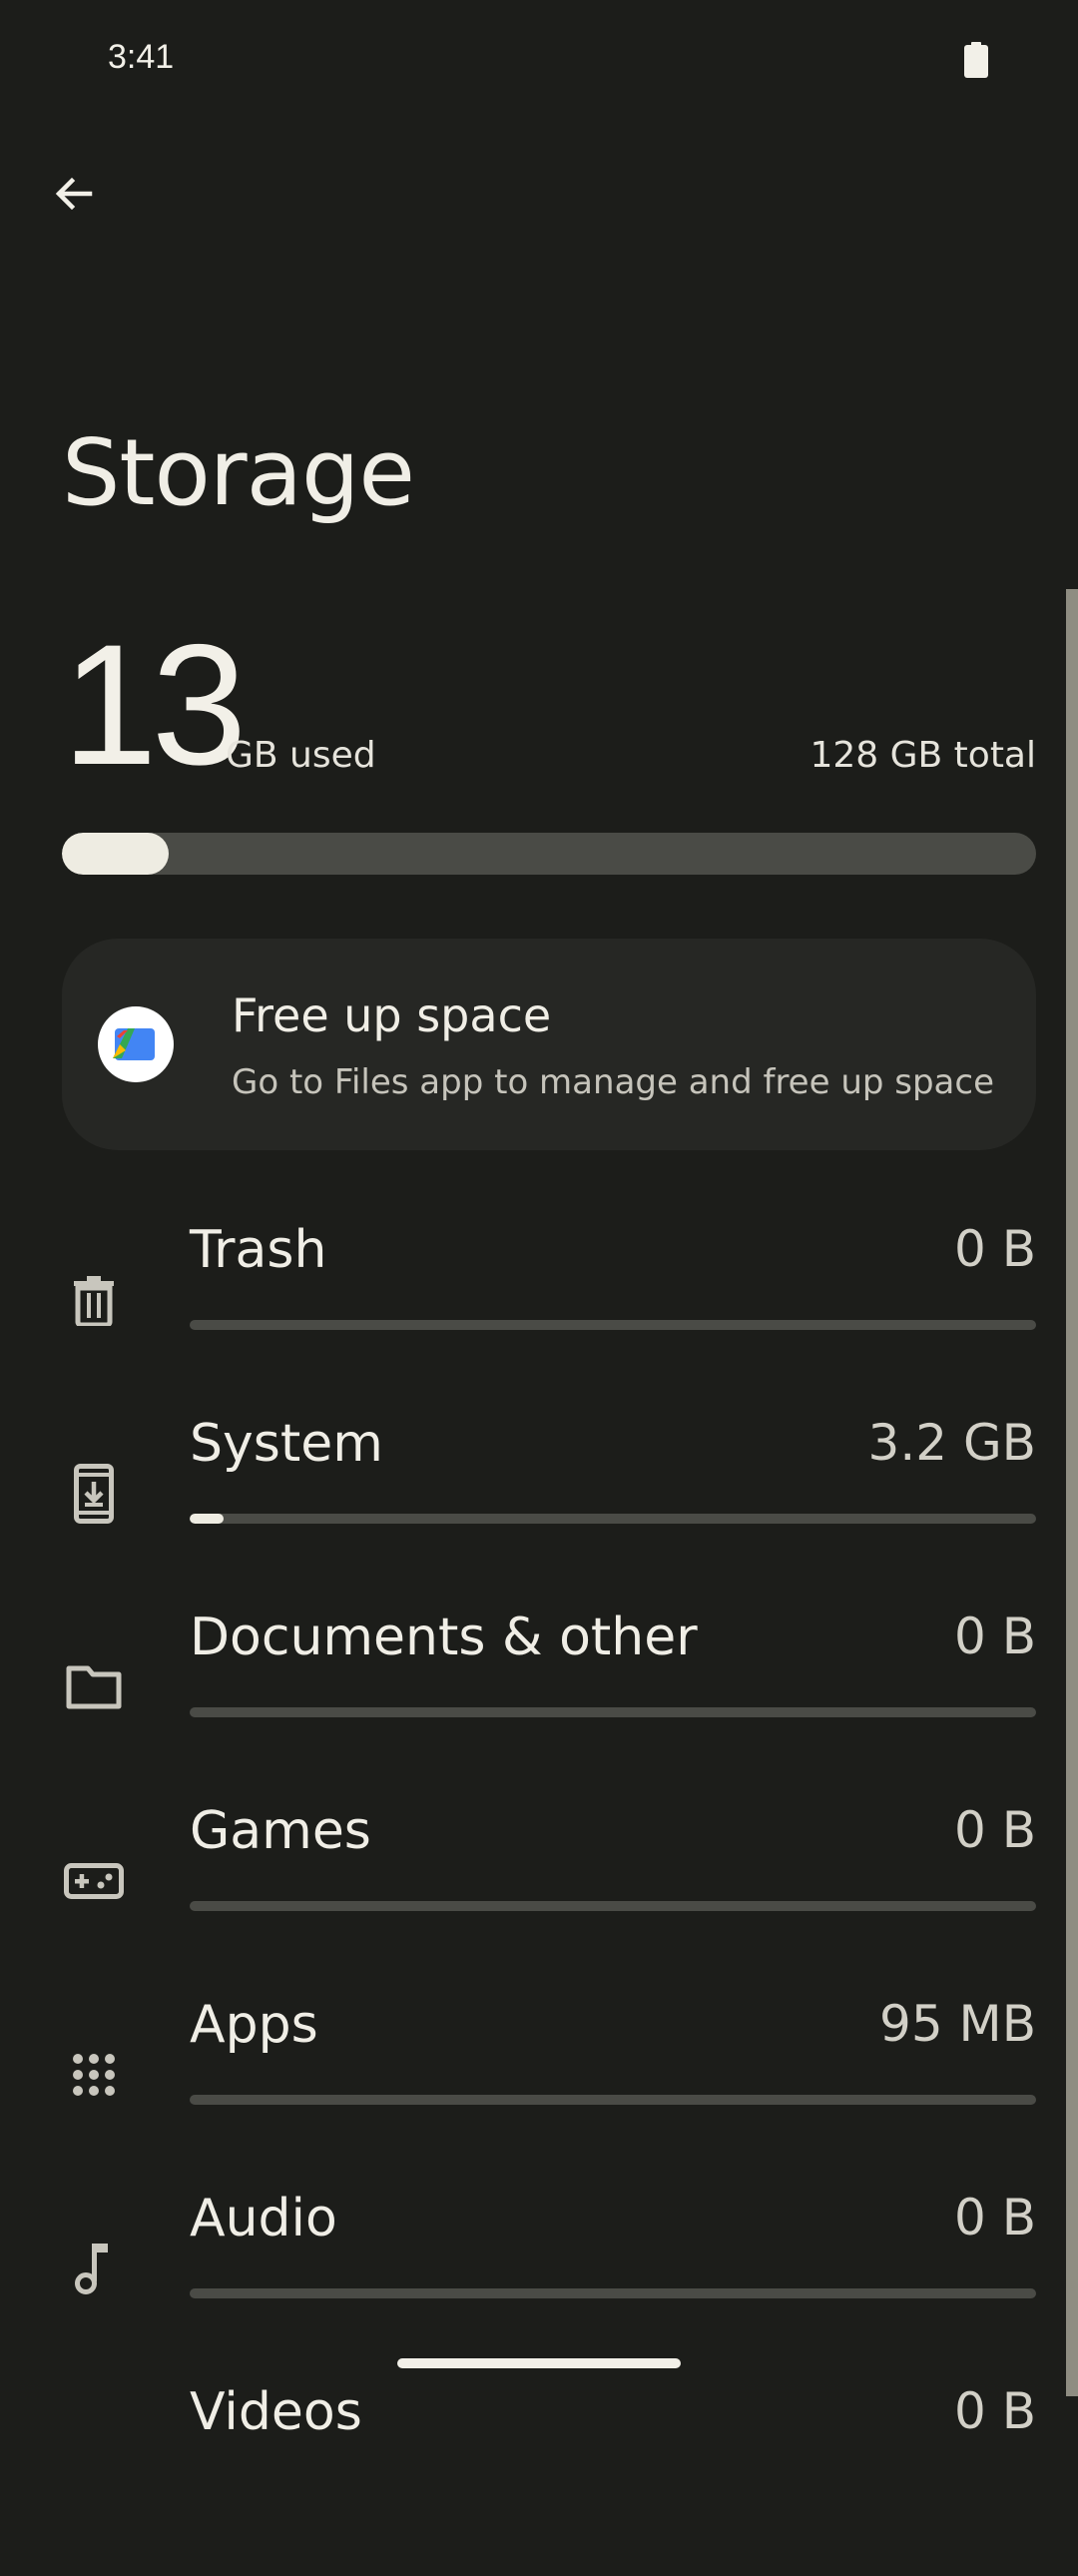 Image resolution: width=1078 pixels, height=2576 pixels. Describe the element at coordinates (539, 60) in the screenshot. I see `status-bar: 3:41` at that location.